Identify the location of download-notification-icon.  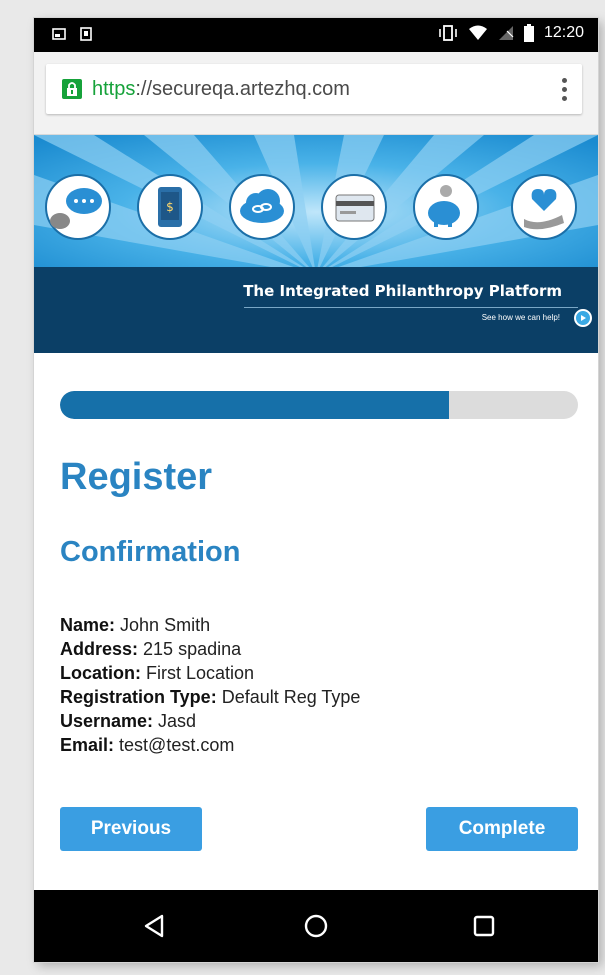
(86, 34).